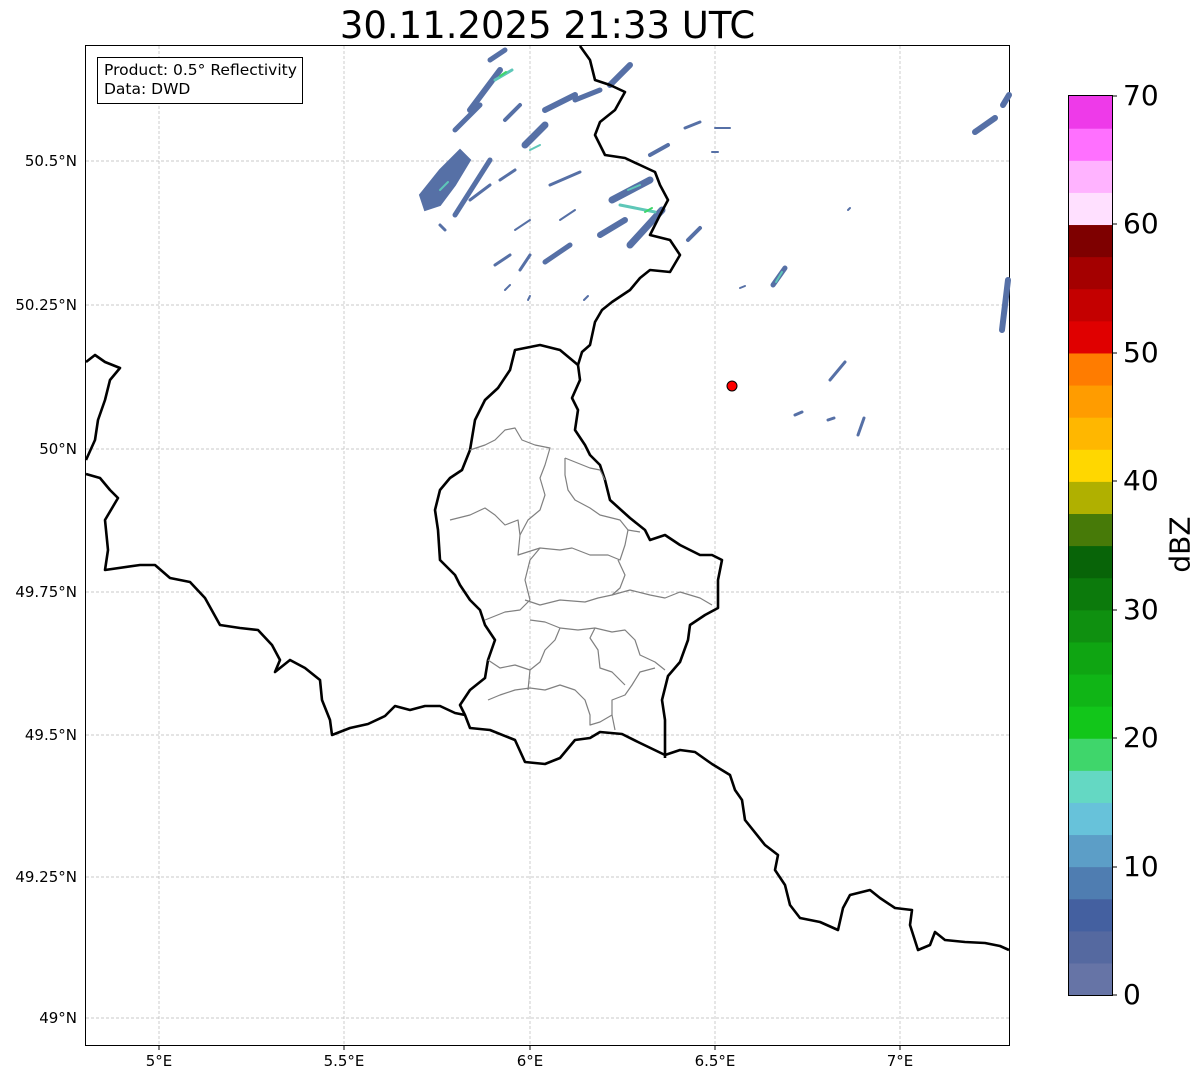 This screenshot has height=1081, width=1202. I want to click on colorbar-bands, so click(1090, 546).